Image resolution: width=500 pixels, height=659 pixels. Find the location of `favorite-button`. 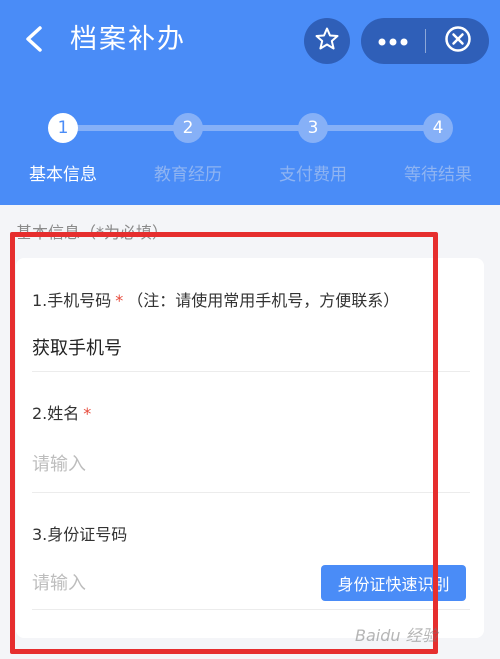

favorite-button is located at coordinates (327, 41).